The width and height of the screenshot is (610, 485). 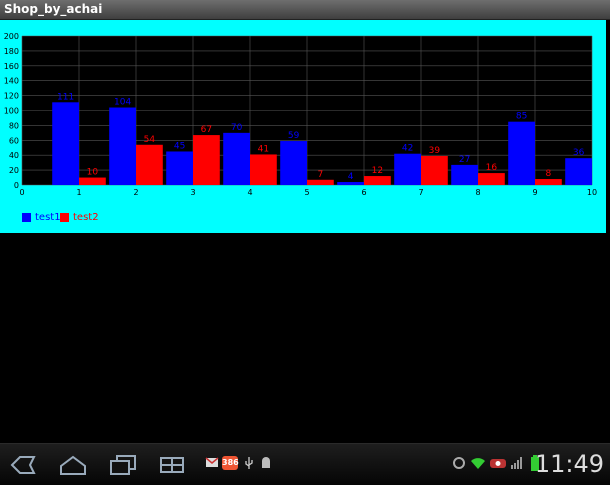 I want to click on y-tick-label: 20, so click(x=14, y=170).